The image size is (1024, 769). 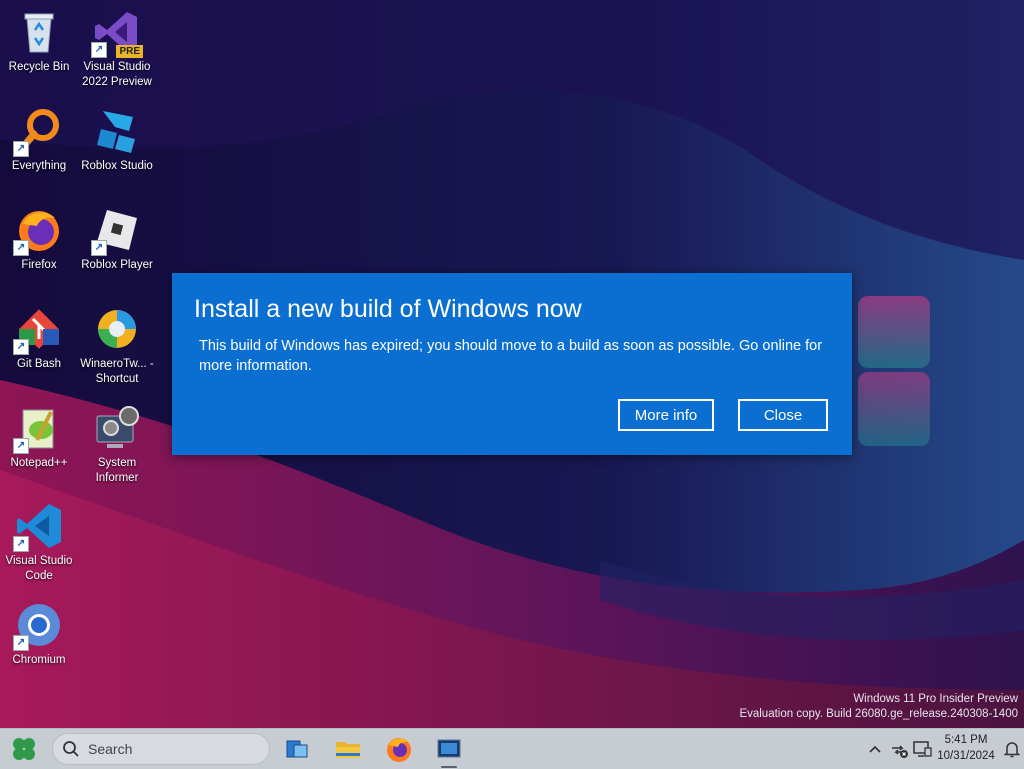 I want to click on start-icon, so click(x=24, y=749).